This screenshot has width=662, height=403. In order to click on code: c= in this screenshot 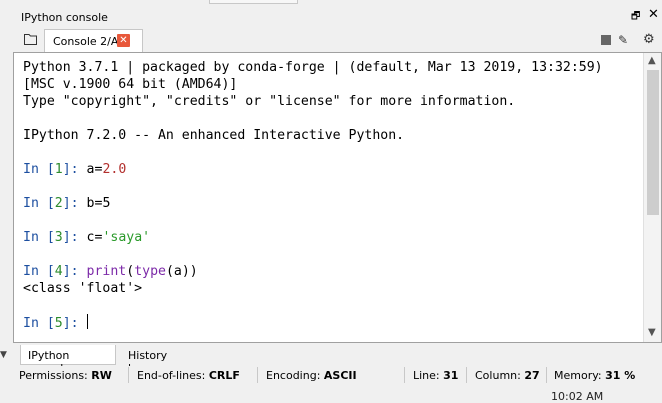, I will do `click(94, 237)`.